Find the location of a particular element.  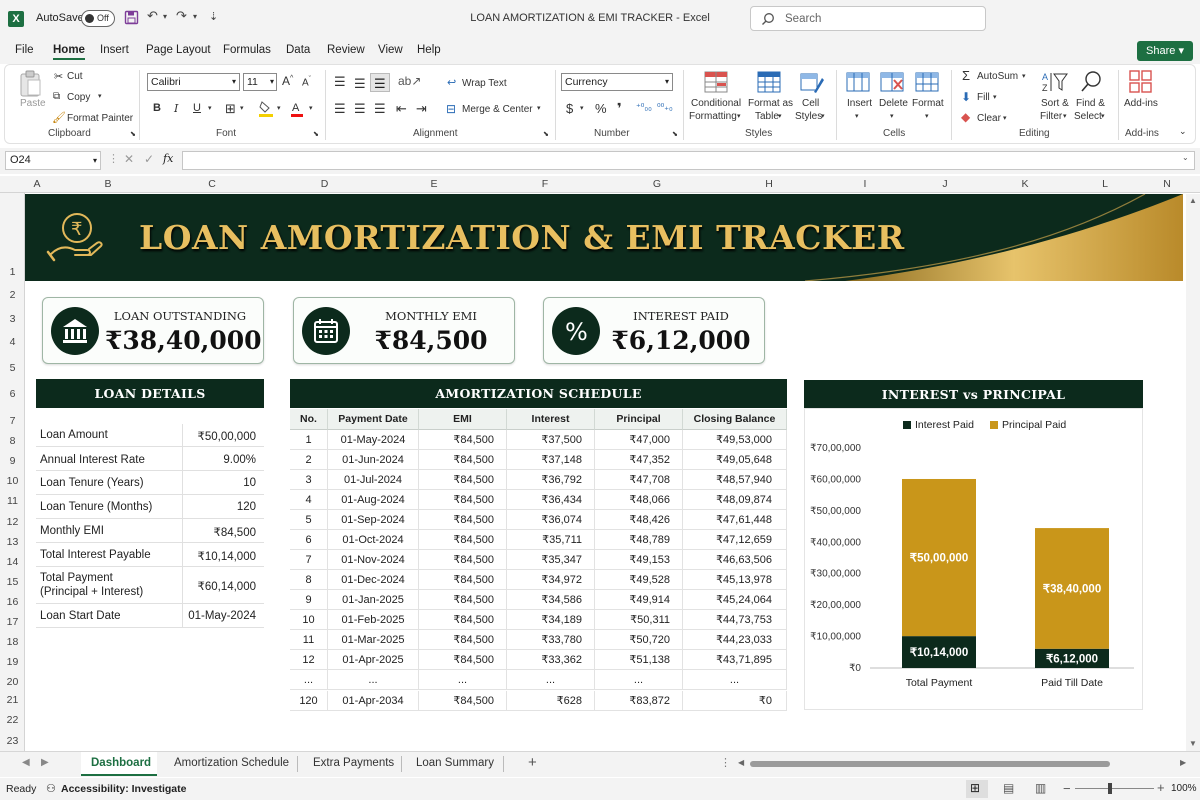

row-header: 20 is located at coordinates (12, 682).